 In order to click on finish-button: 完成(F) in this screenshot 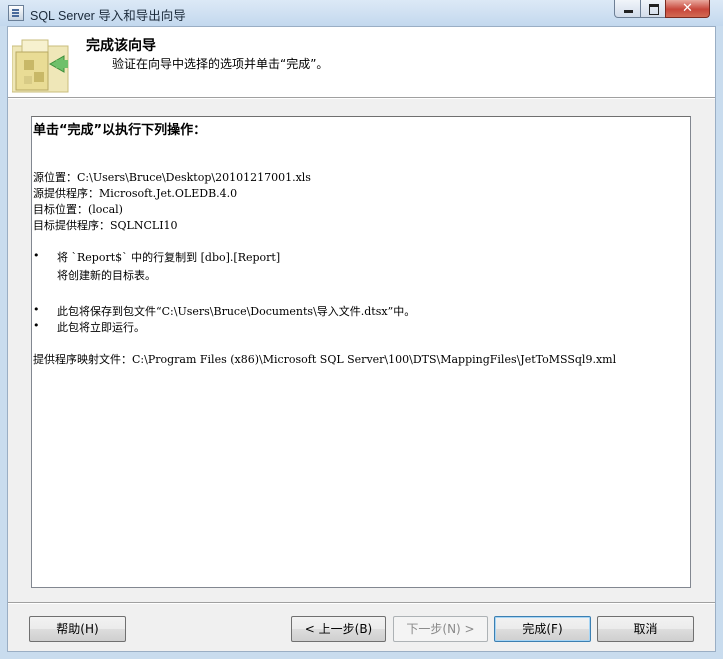, I will do `click(542, 629)`.